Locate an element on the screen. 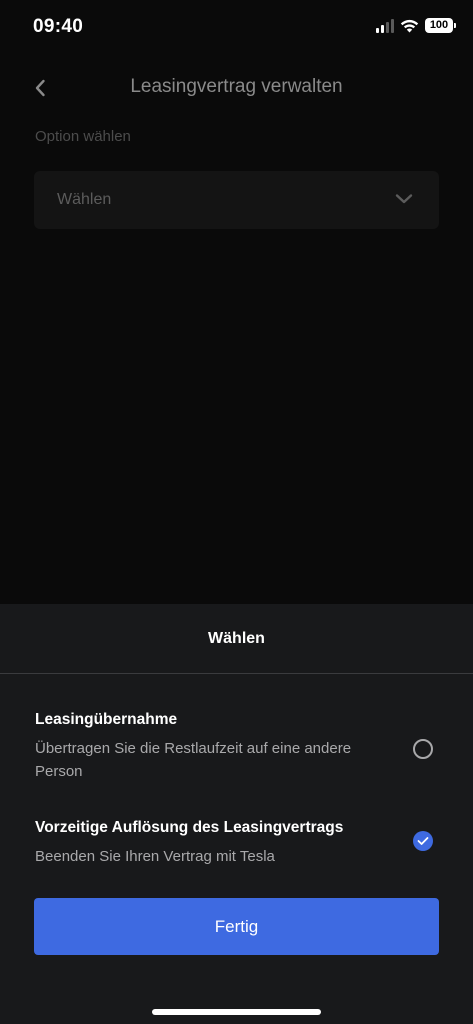  home-indicator is located at coordinates (236, 1012).